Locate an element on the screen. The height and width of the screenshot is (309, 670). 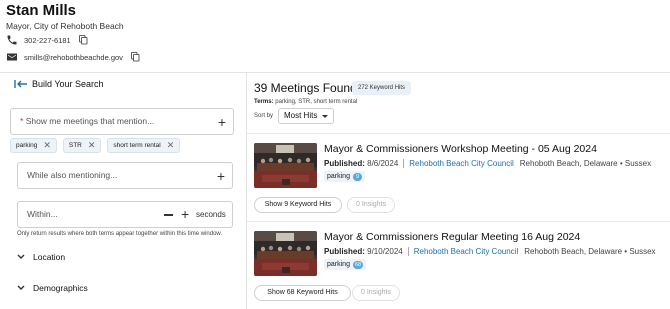
back-build-search-button: Build Your Search is located at coordinates (59, 84).